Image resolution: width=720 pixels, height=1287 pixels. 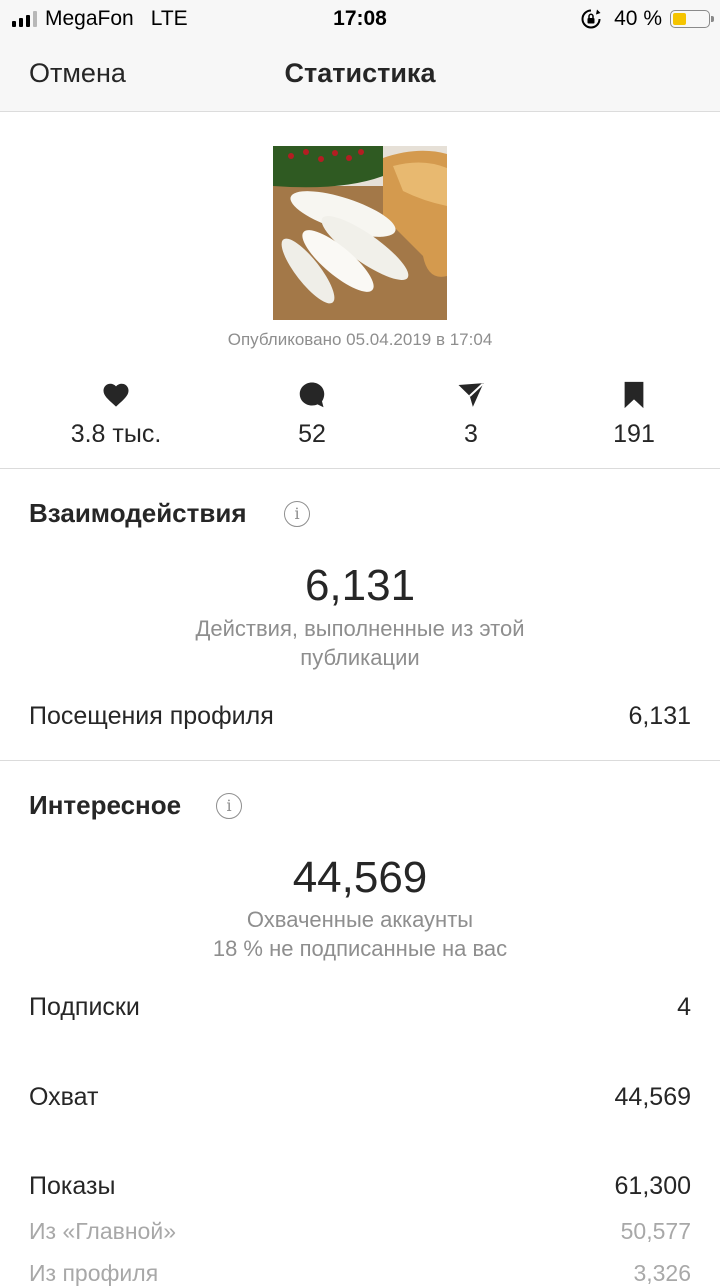 What do you see at coordinates (634, 434) in the screenshot?
I see `saves-count: 191` at bounding box center [634, 434].